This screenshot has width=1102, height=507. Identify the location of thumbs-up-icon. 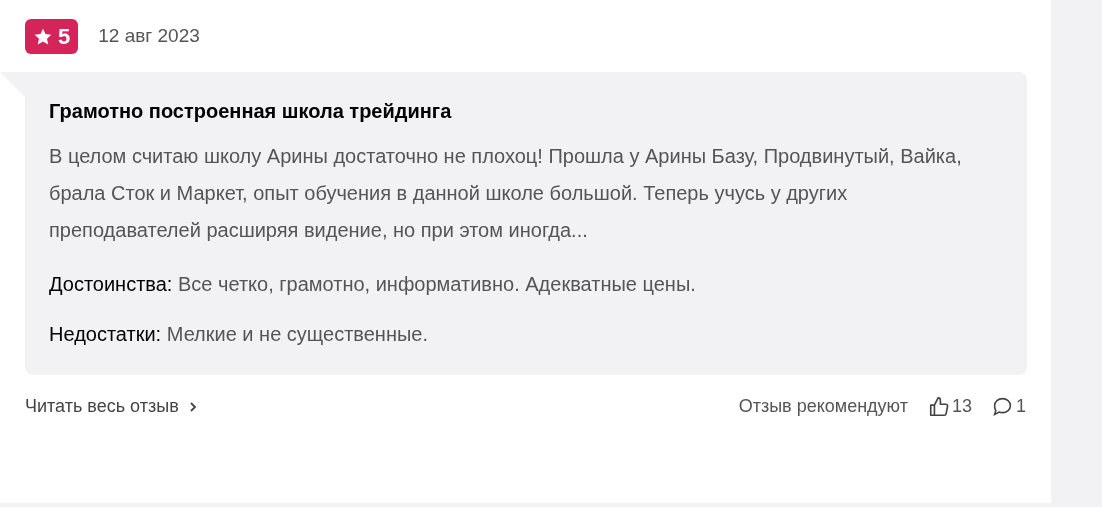
(938, 406).